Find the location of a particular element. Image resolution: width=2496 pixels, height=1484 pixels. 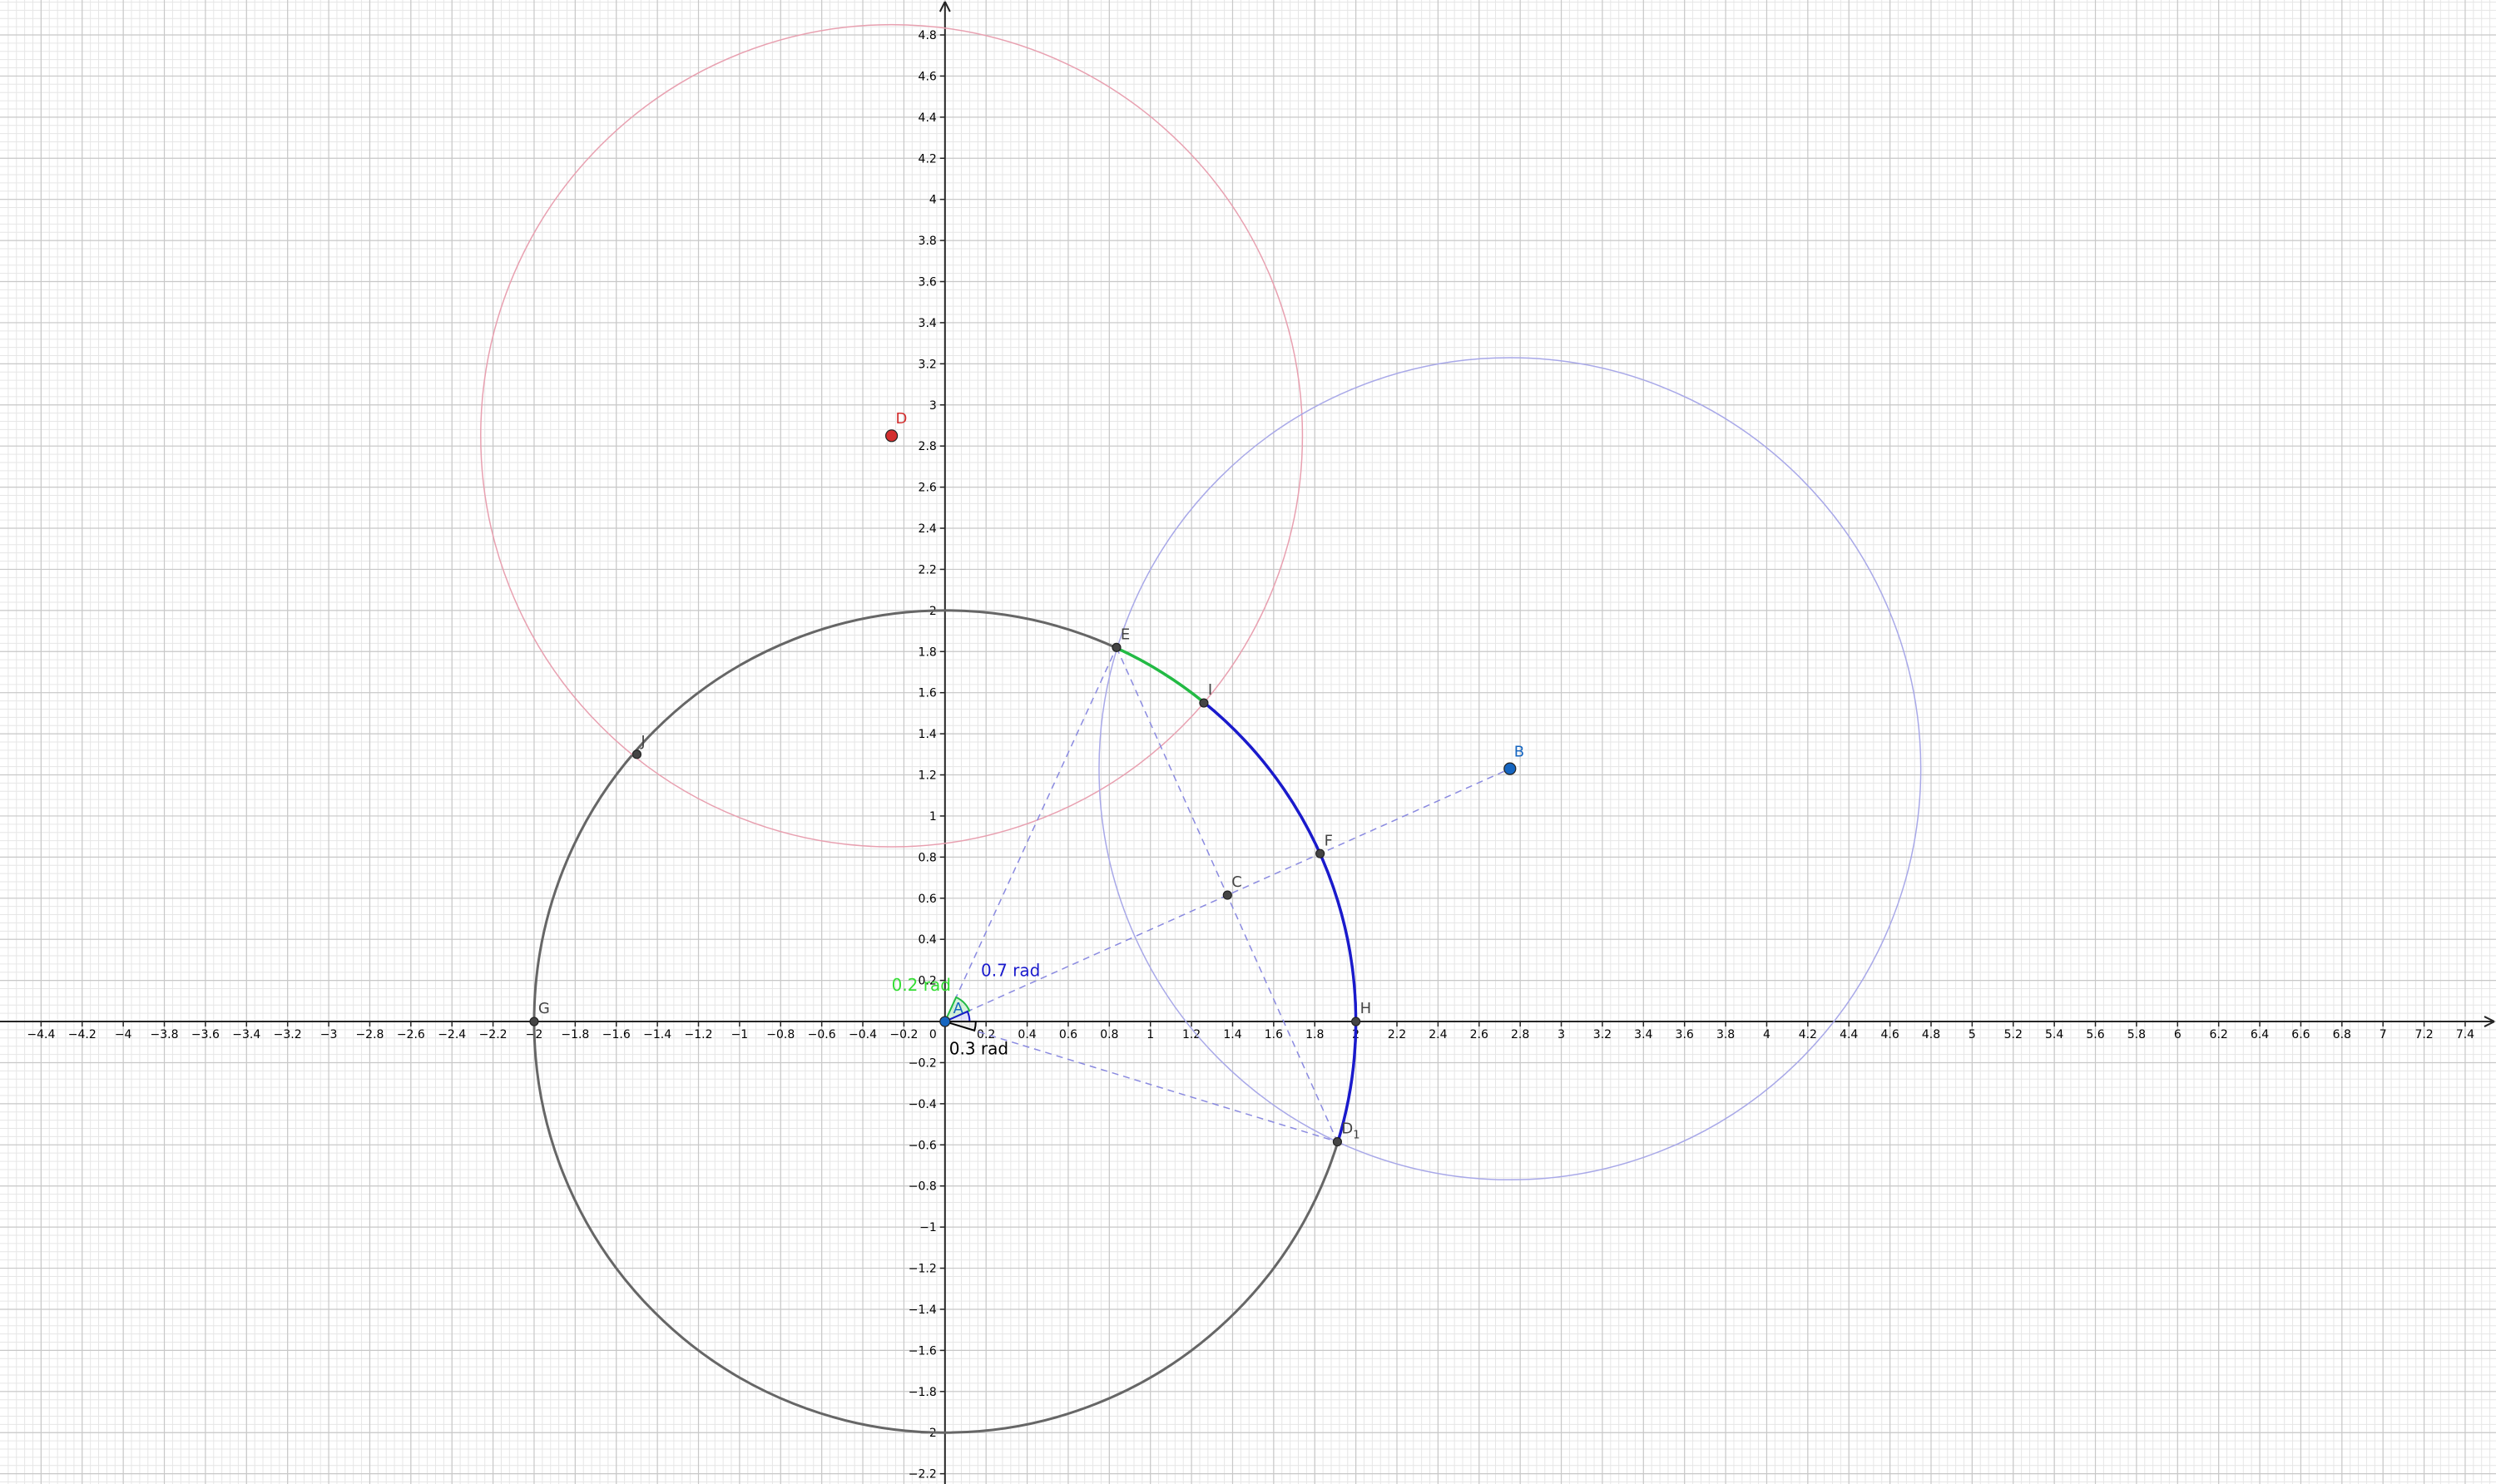

point-g is located at coordinates (534, 1022).